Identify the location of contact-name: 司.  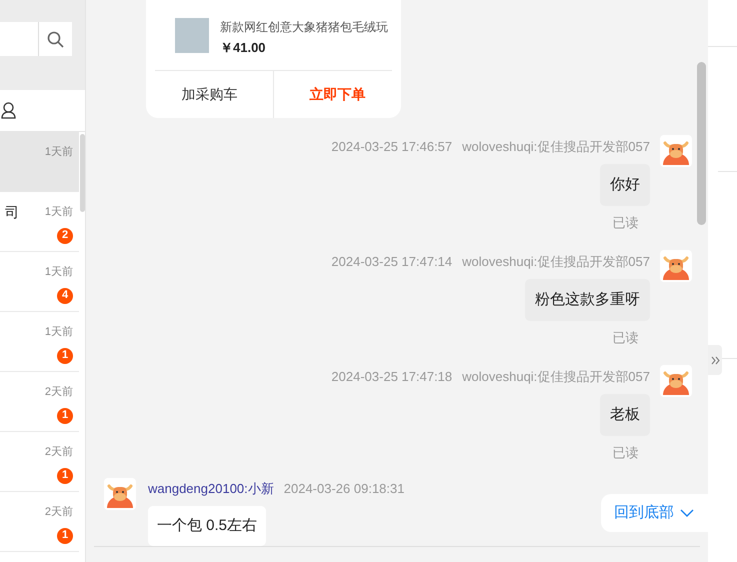
(12, 212).